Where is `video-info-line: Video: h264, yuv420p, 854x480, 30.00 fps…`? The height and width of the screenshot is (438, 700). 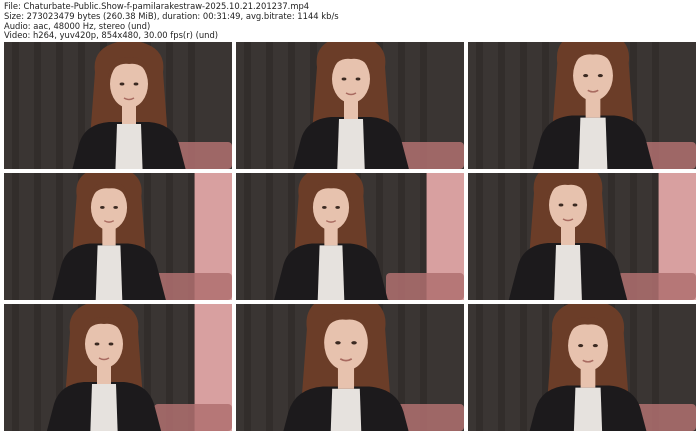
video-info-line: Video: h264, yuv420p, 854x480, 30.00 fps… is located at coordinates (111, 36).